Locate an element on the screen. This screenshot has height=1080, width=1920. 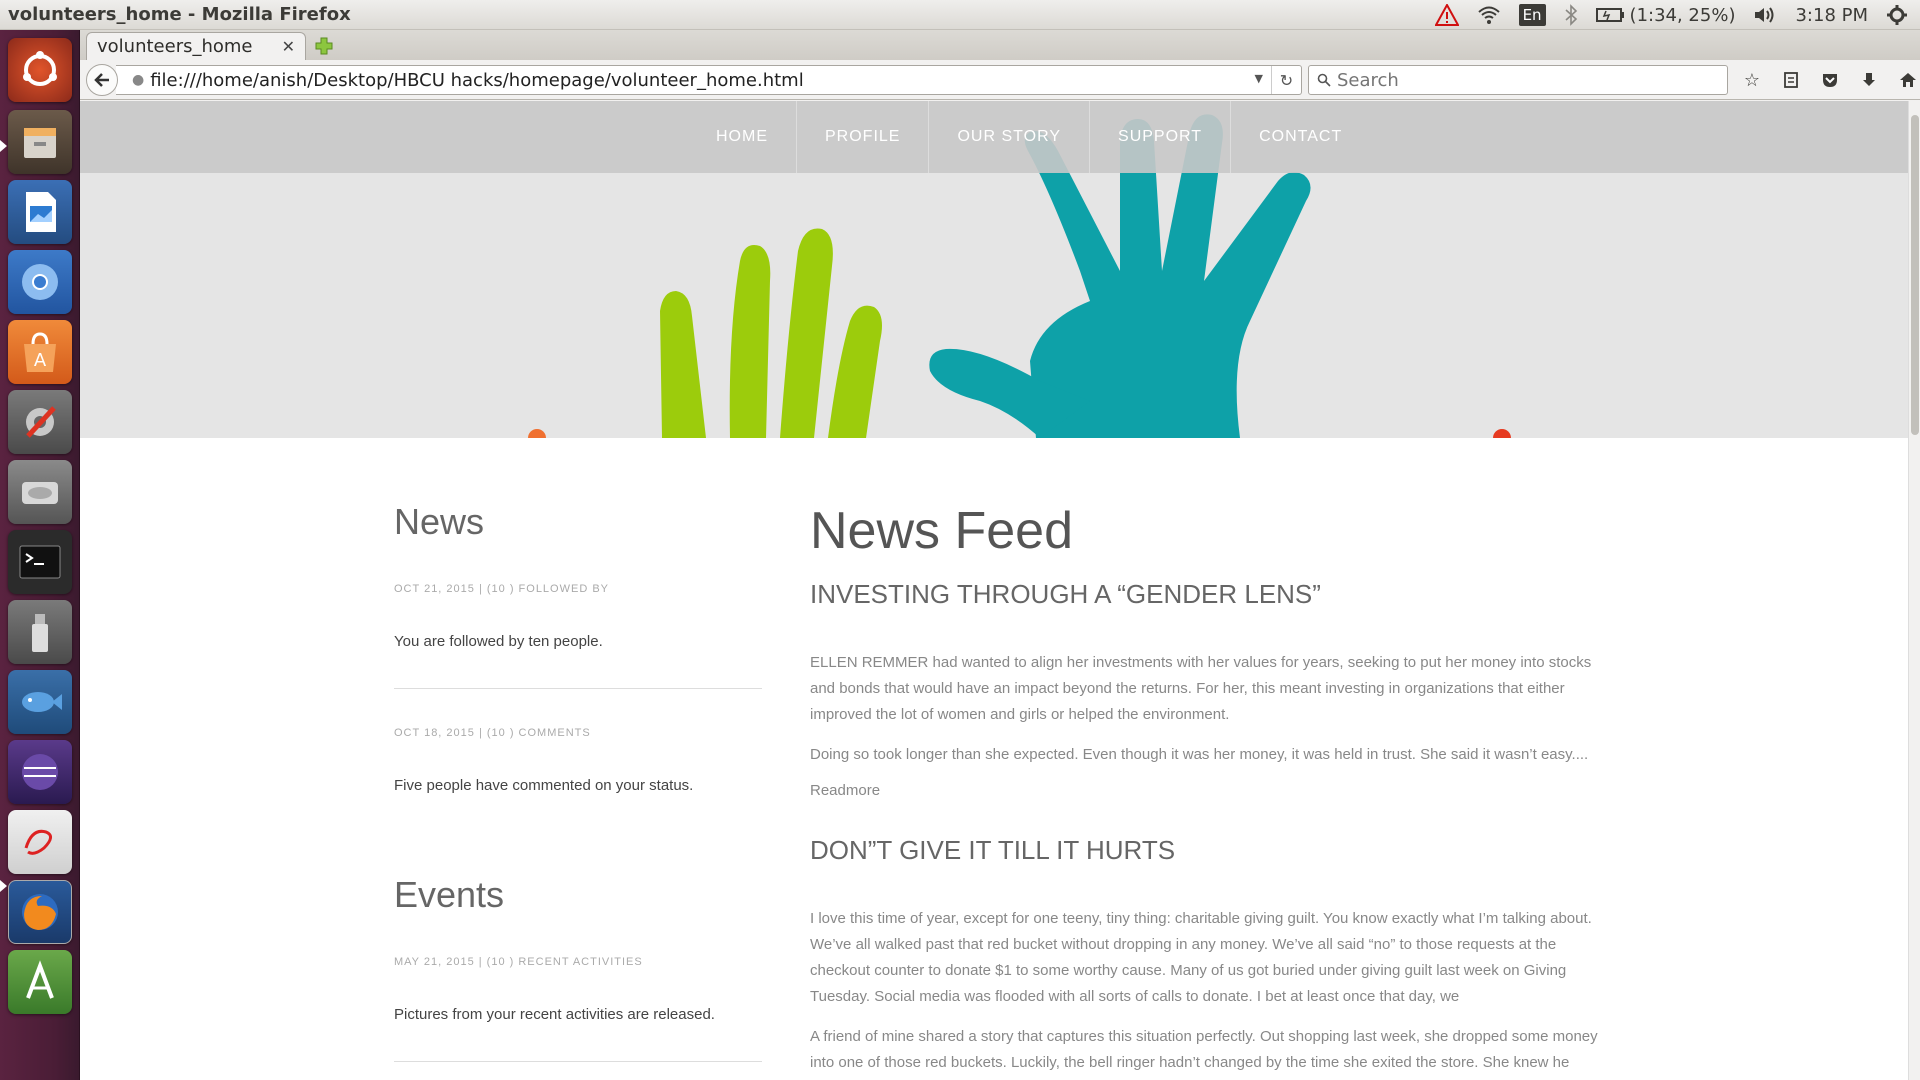
firefox-icon is located at coordinates (40, 912).